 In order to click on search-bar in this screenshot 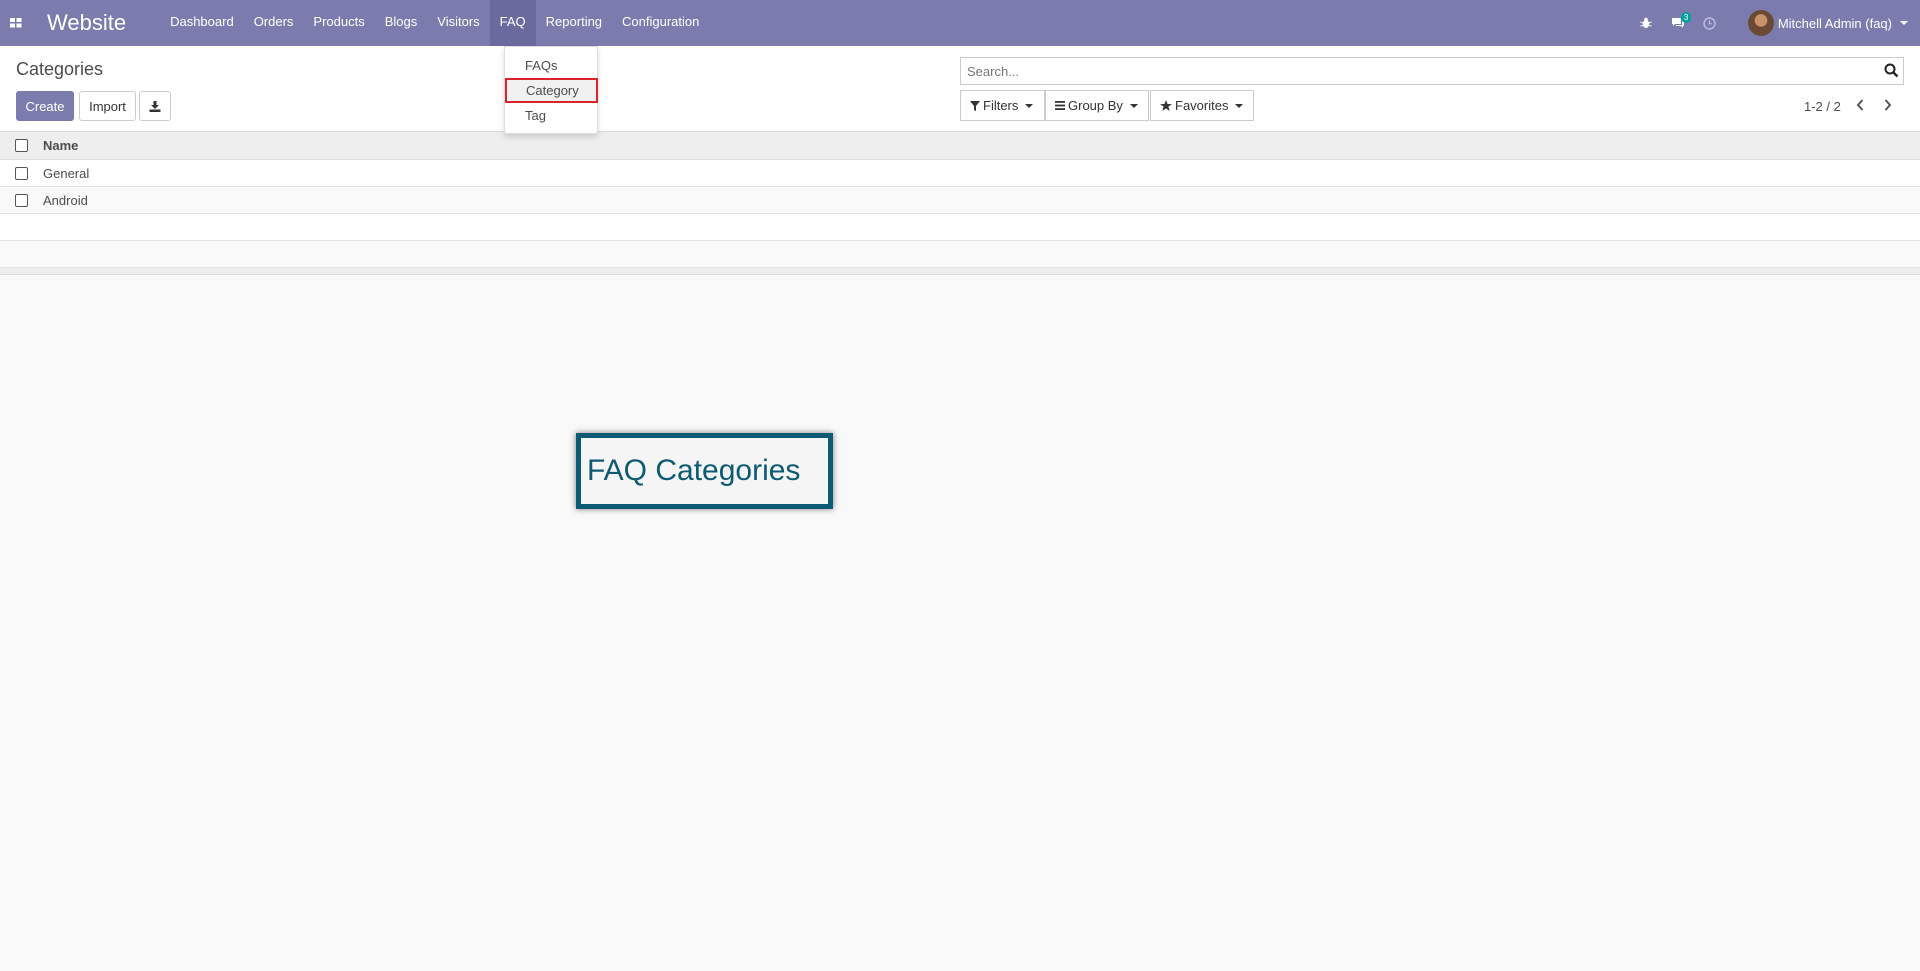, I will do `click(1432, 71)`.